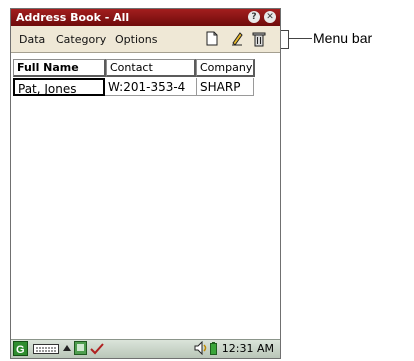 The height and width of the screenshot is (361, 414). Describe the element at coordinates (225, 87) in the screenshot. I see `cell-company: SHARP` at that location.